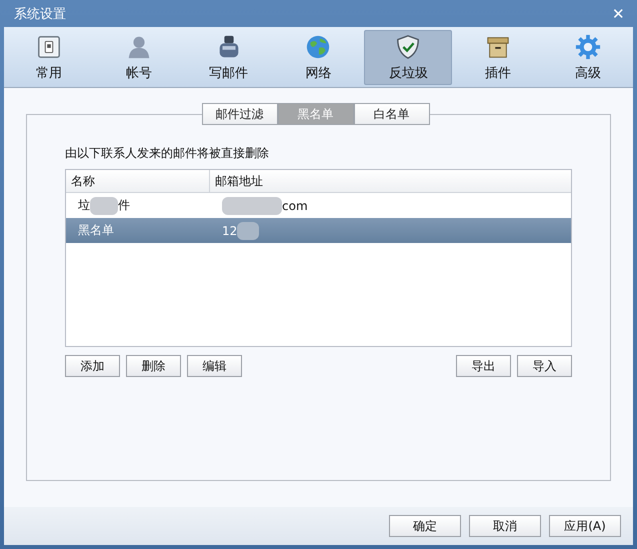 The height and width of the screenshot is (549, 637). Describe the element at coordinates (318, 47) in the screenshot. I see `globe-icon` at that location.